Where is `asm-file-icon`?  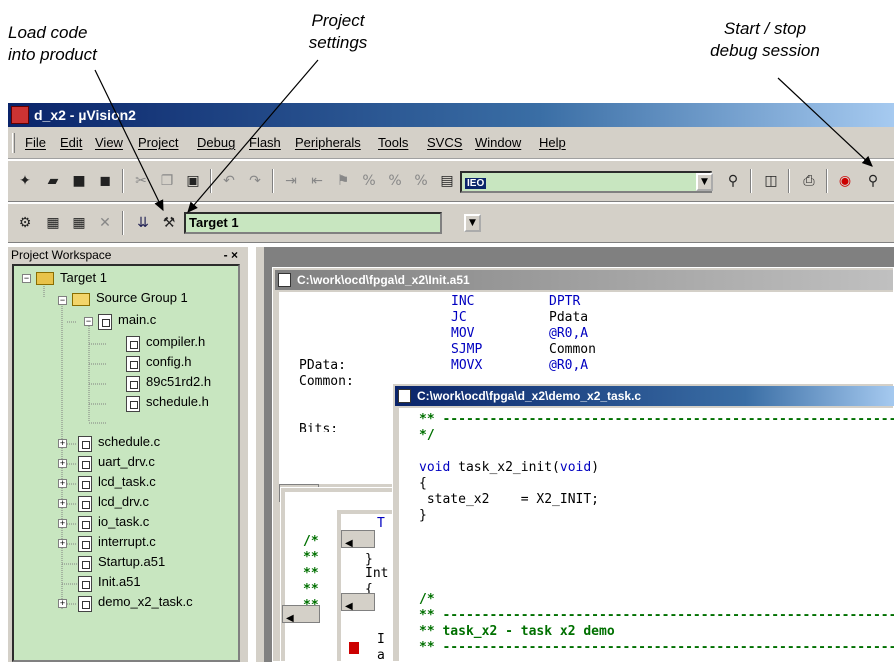 asm-file-icon is located at coordinates (85, 564).